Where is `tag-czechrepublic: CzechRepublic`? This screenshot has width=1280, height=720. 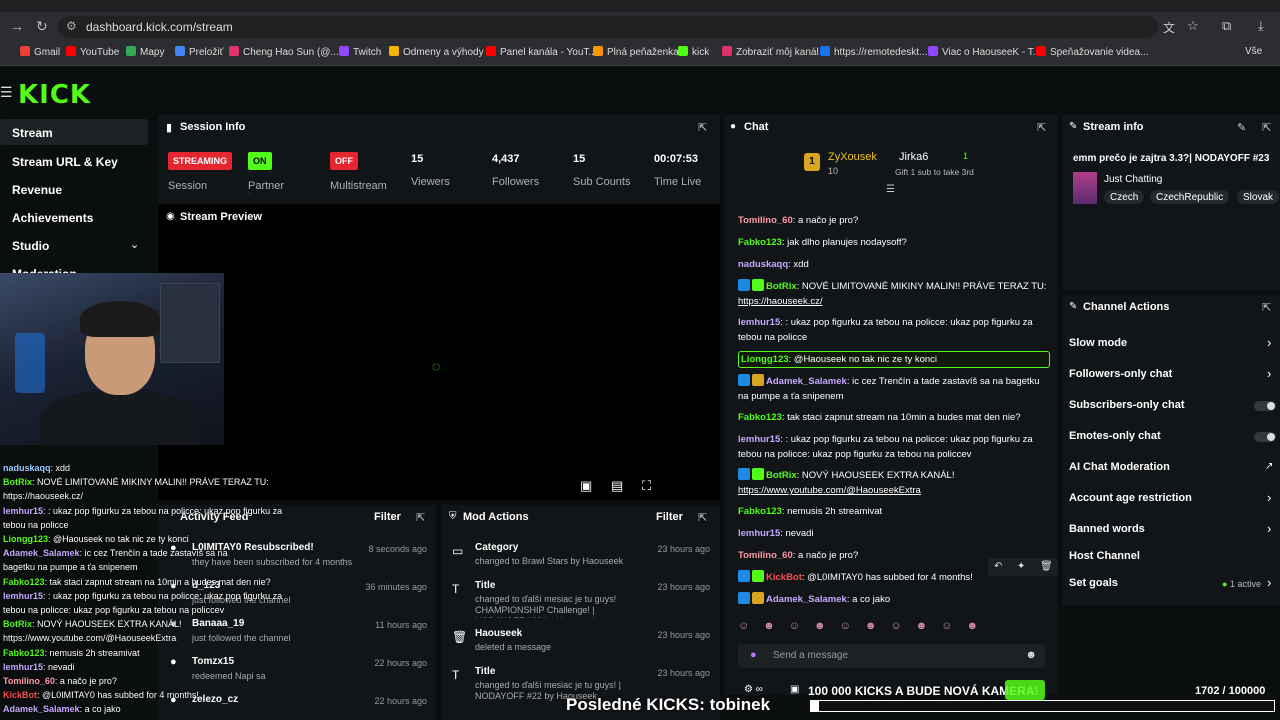
tag-czechrepublic: CzechRepublic is located at coordinates (1190, 197).